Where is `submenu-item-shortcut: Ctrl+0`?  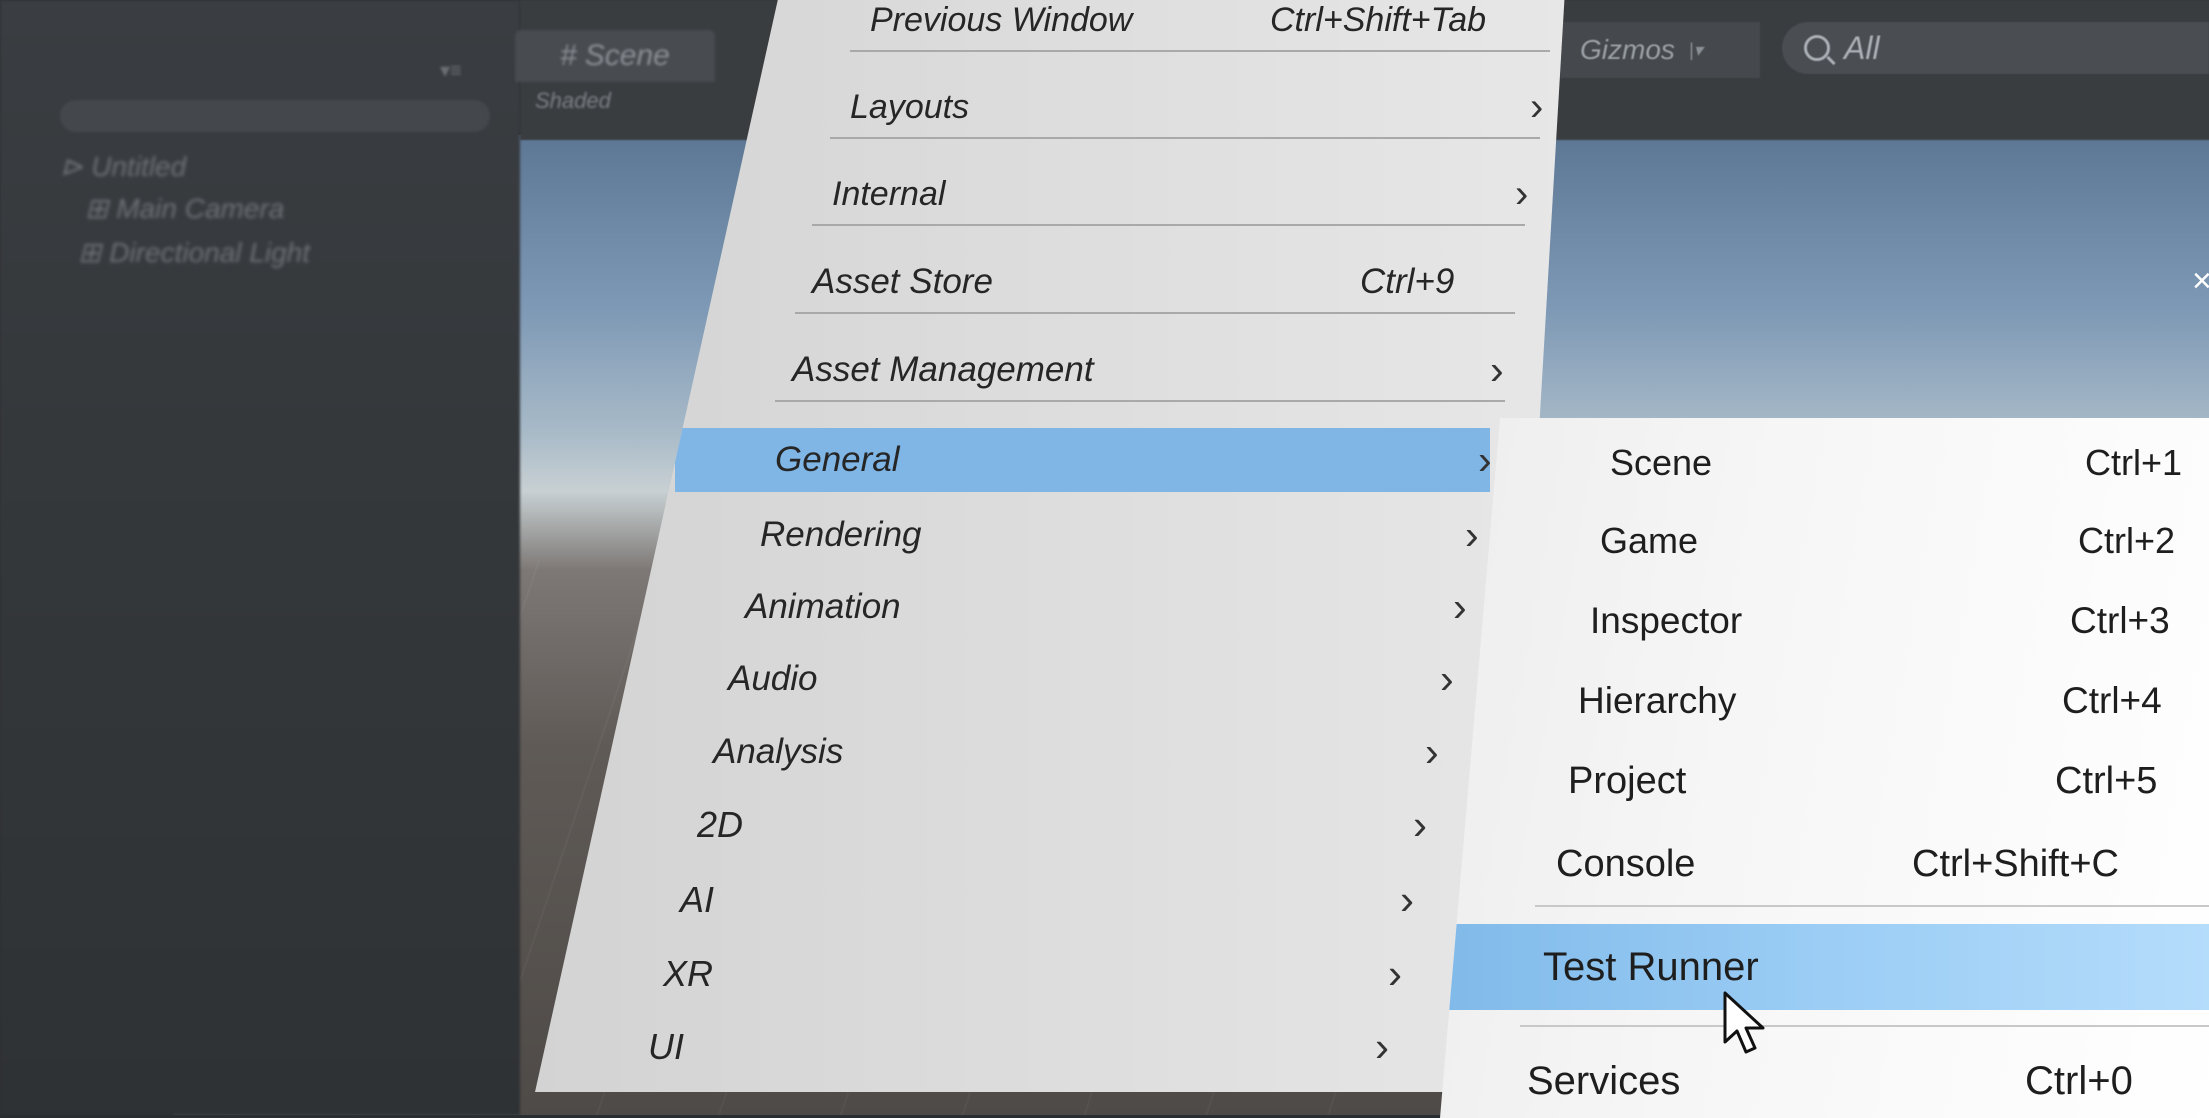
submenu-item-shortcut: Ctrl+0 is located at coordinates (2079, 1080).